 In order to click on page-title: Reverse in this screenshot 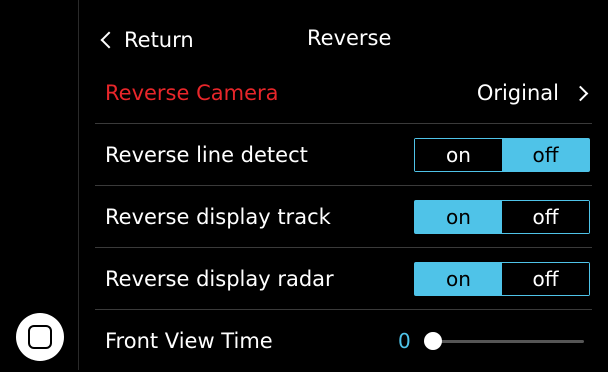, I will do `click(349, 38)`.